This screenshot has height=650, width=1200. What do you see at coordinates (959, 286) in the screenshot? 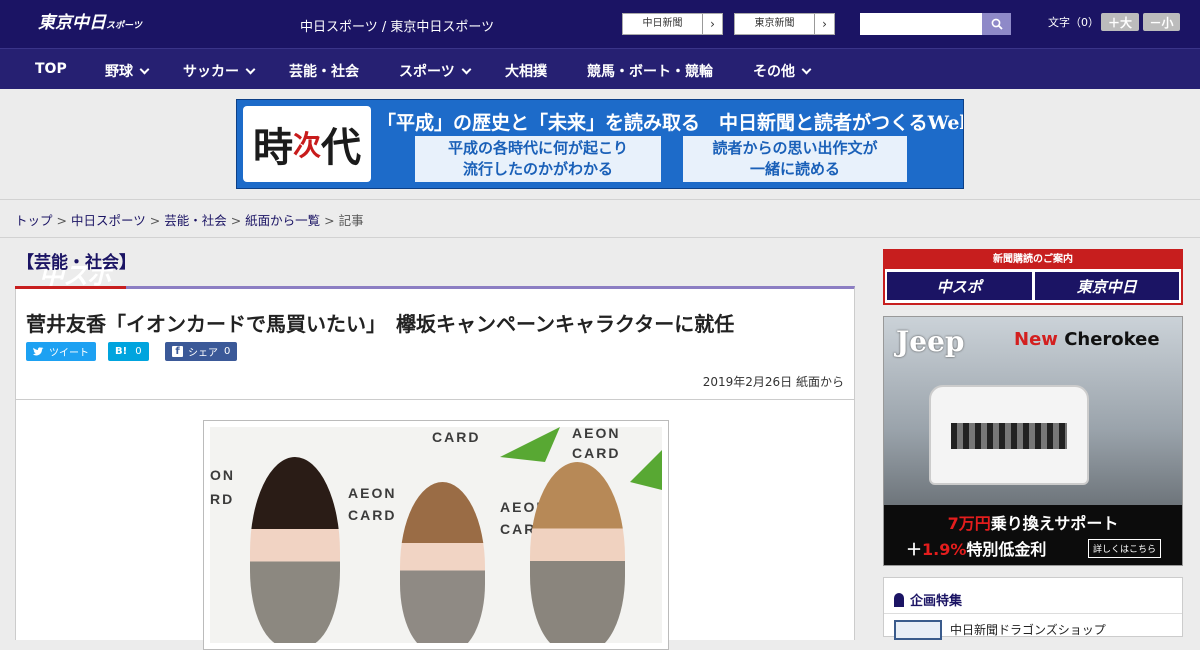
I see `subscription-logo-chuspo: 中スポ` at bounding box center [959, 286].